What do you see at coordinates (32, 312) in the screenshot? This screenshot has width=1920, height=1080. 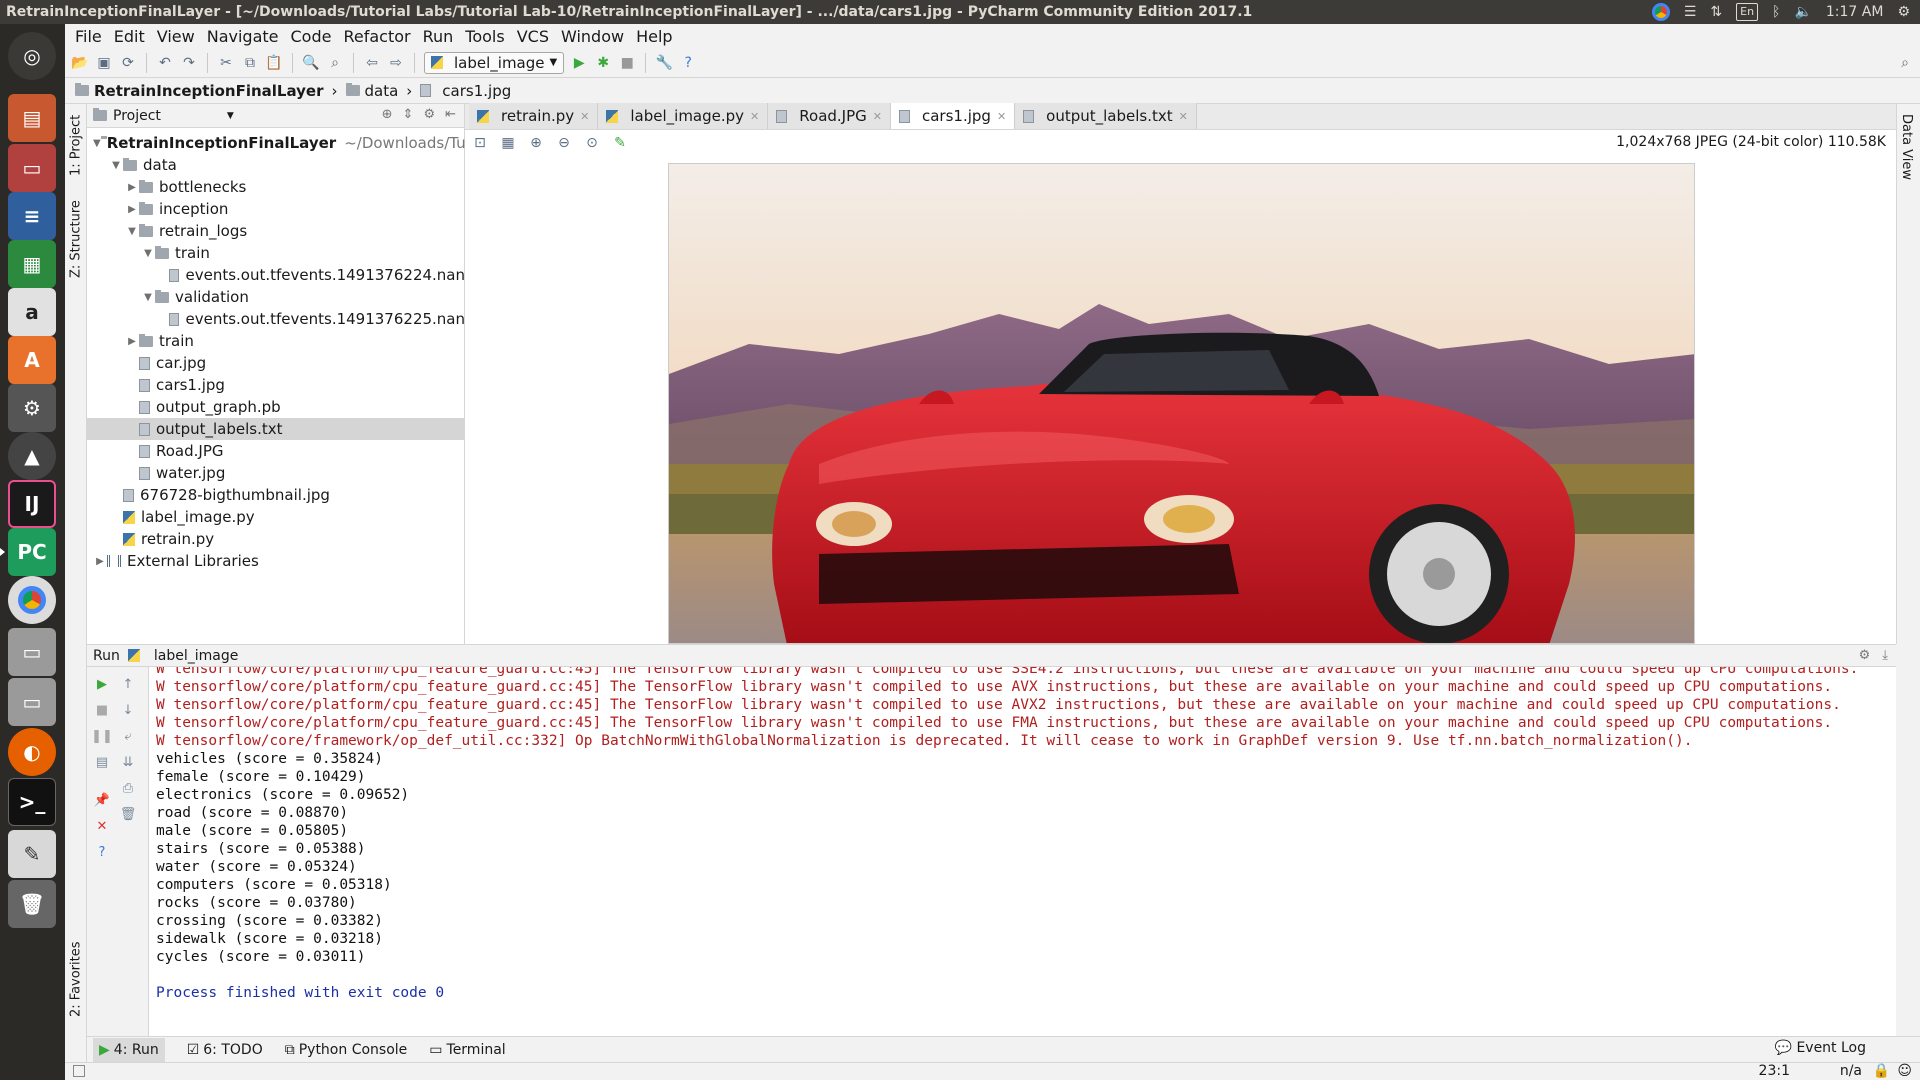 I see `amazon-launcher-icon: a` at bounding box center [32, 312].